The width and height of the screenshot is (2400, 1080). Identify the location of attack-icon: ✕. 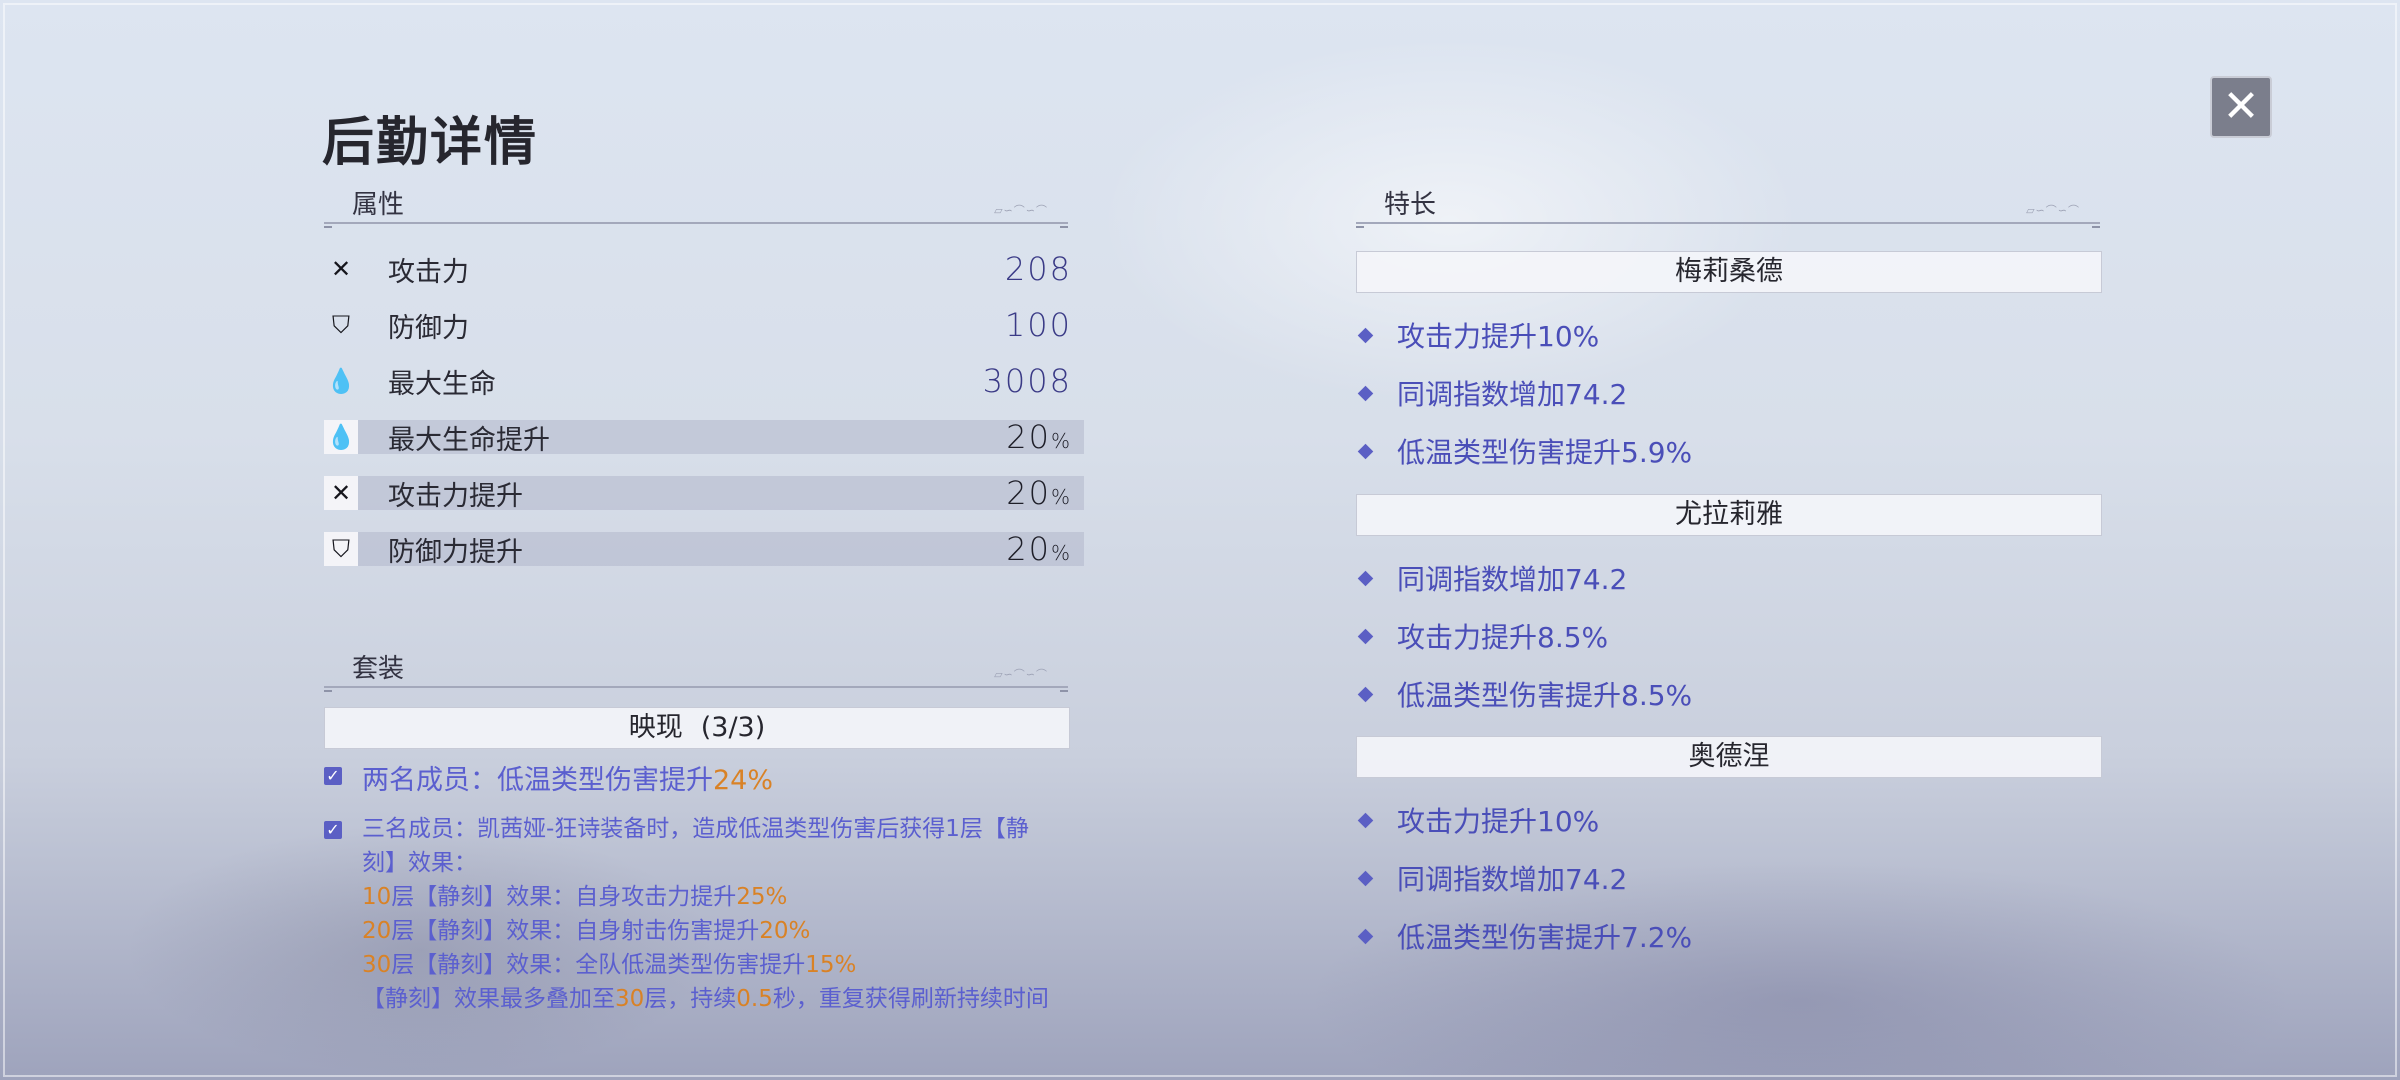
(341, 269).